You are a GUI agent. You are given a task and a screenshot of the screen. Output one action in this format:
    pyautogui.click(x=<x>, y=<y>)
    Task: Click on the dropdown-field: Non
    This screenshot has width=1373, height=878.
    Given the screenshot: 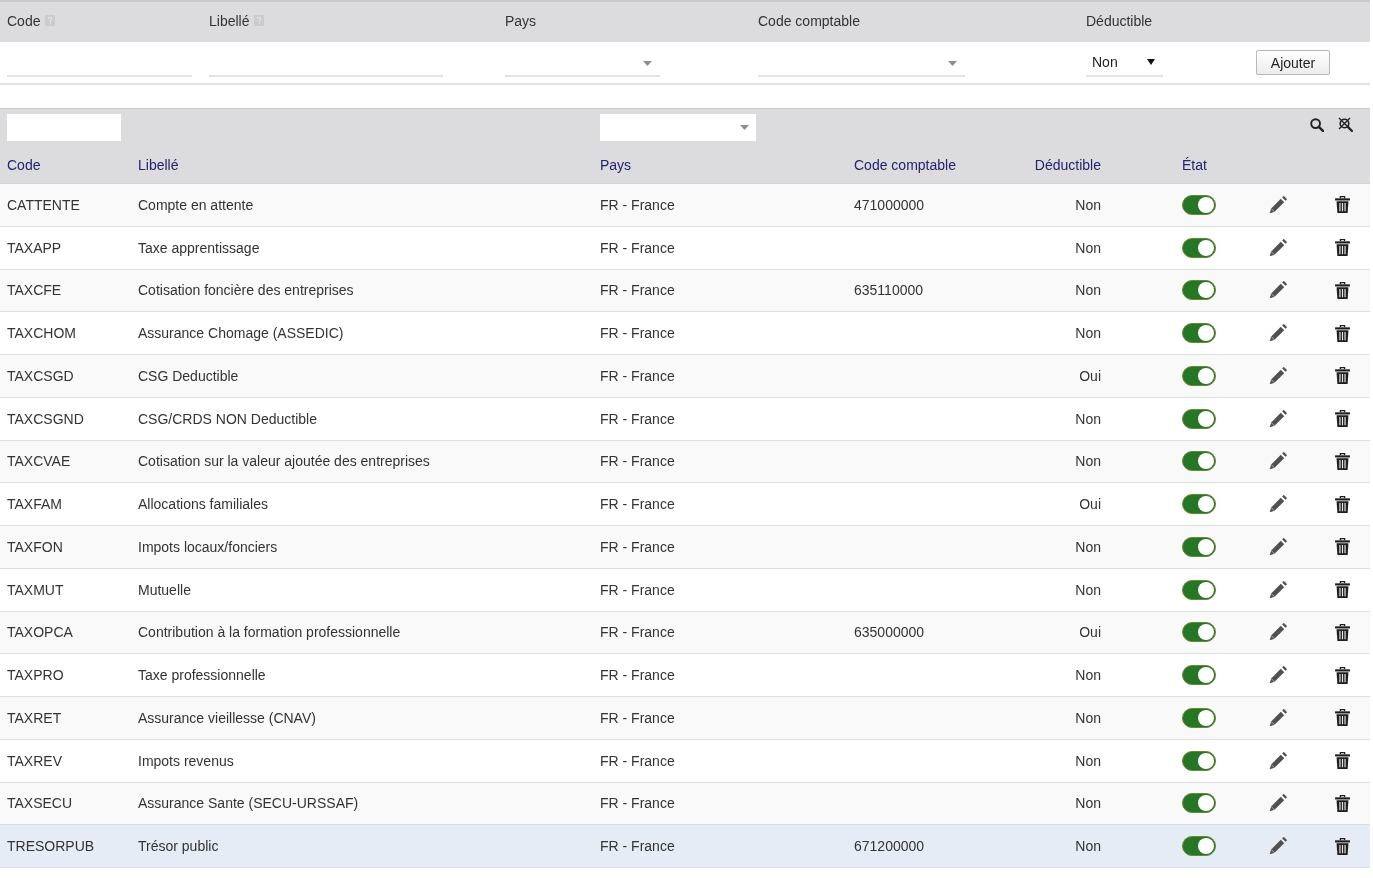 What is the action you would take?
    pyautogui.click(x=1124, y=64)
    